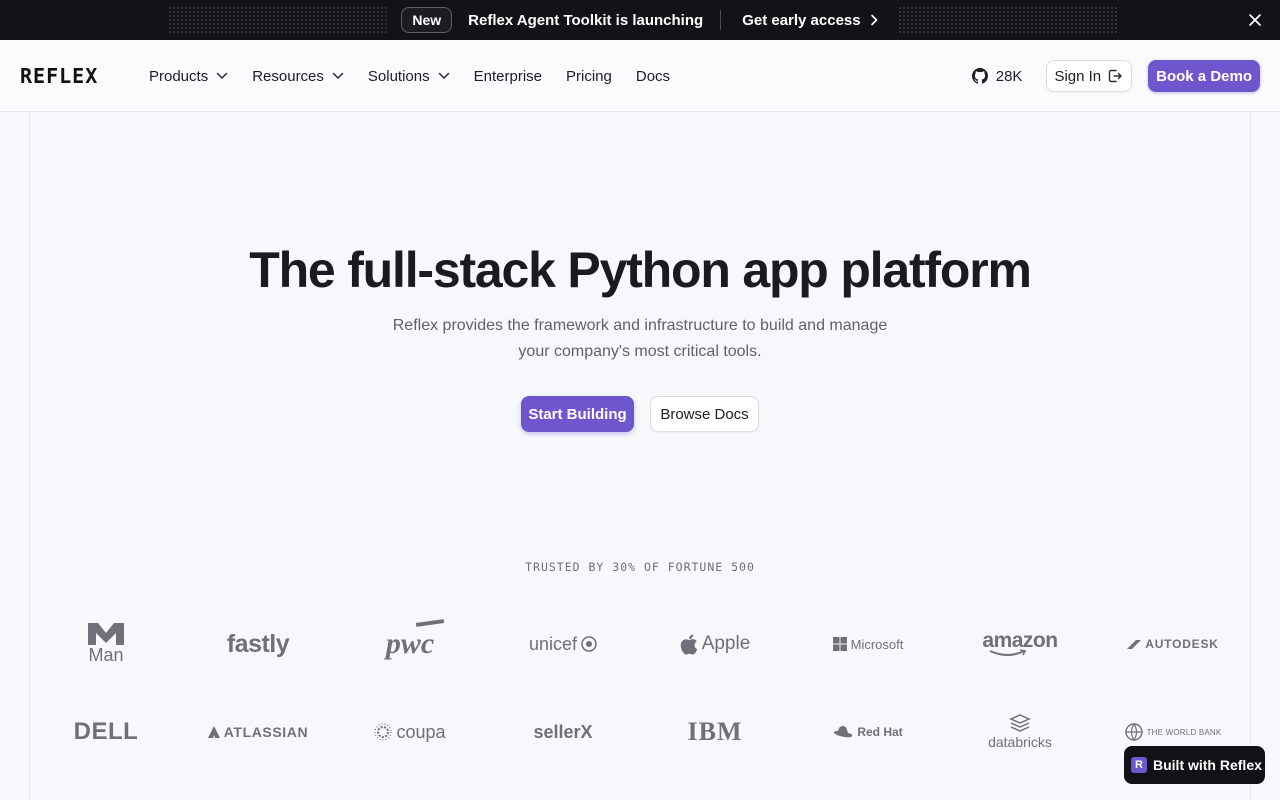 The width and height of the screenshot is (1280, 800). What do you see at coordinates (508, 76) in the screenshot?
I see `nav-enterprise: Enterprise` at bounding box center [508, 76].